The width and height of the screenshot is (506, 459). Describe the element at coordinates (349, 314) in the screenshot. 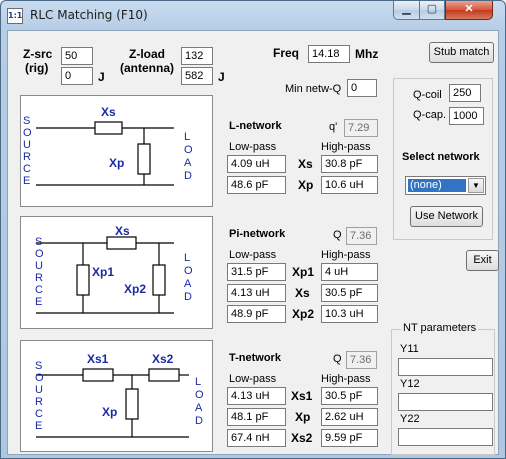

I see `pi-xp2-highpass: 10.3 uH` at that location.